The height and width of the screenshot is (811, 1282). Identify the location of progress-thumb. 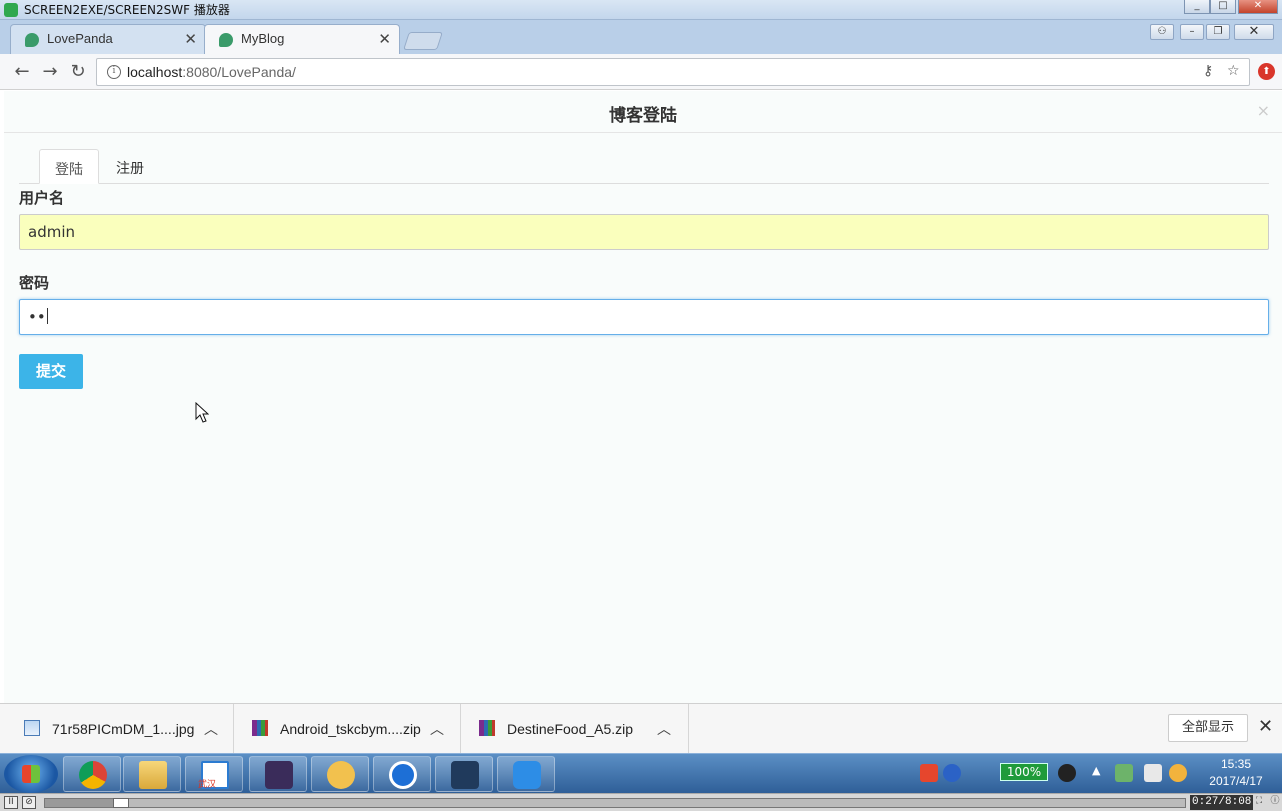
(121, 803).